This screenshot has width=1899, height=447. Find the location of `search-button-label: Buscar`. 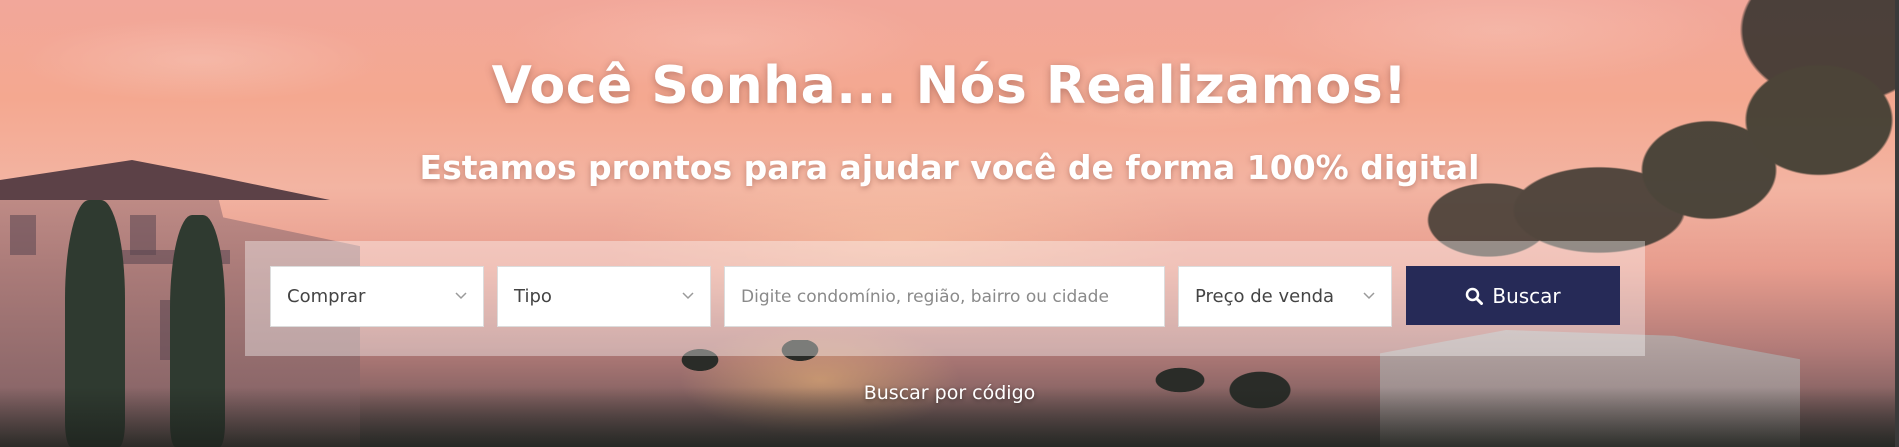

search-button-label: Buscar is located at coordinates (1526, 295).